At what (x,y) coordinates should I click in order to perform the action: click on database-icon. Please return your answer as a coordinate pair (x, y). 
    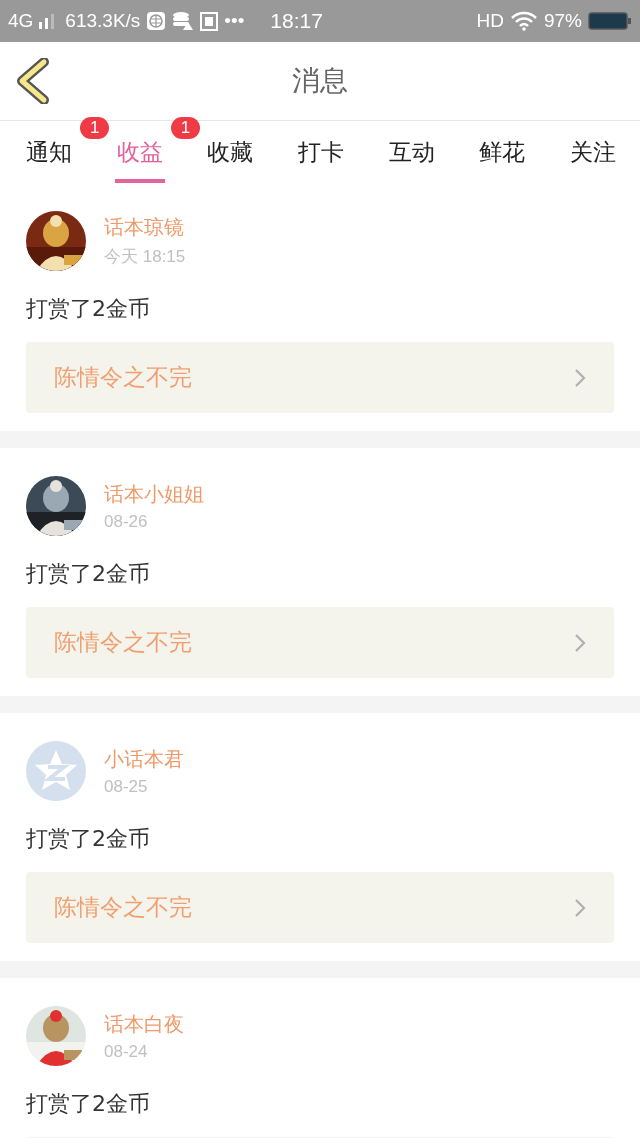
    Looking at the image, I should click on (183, 21).